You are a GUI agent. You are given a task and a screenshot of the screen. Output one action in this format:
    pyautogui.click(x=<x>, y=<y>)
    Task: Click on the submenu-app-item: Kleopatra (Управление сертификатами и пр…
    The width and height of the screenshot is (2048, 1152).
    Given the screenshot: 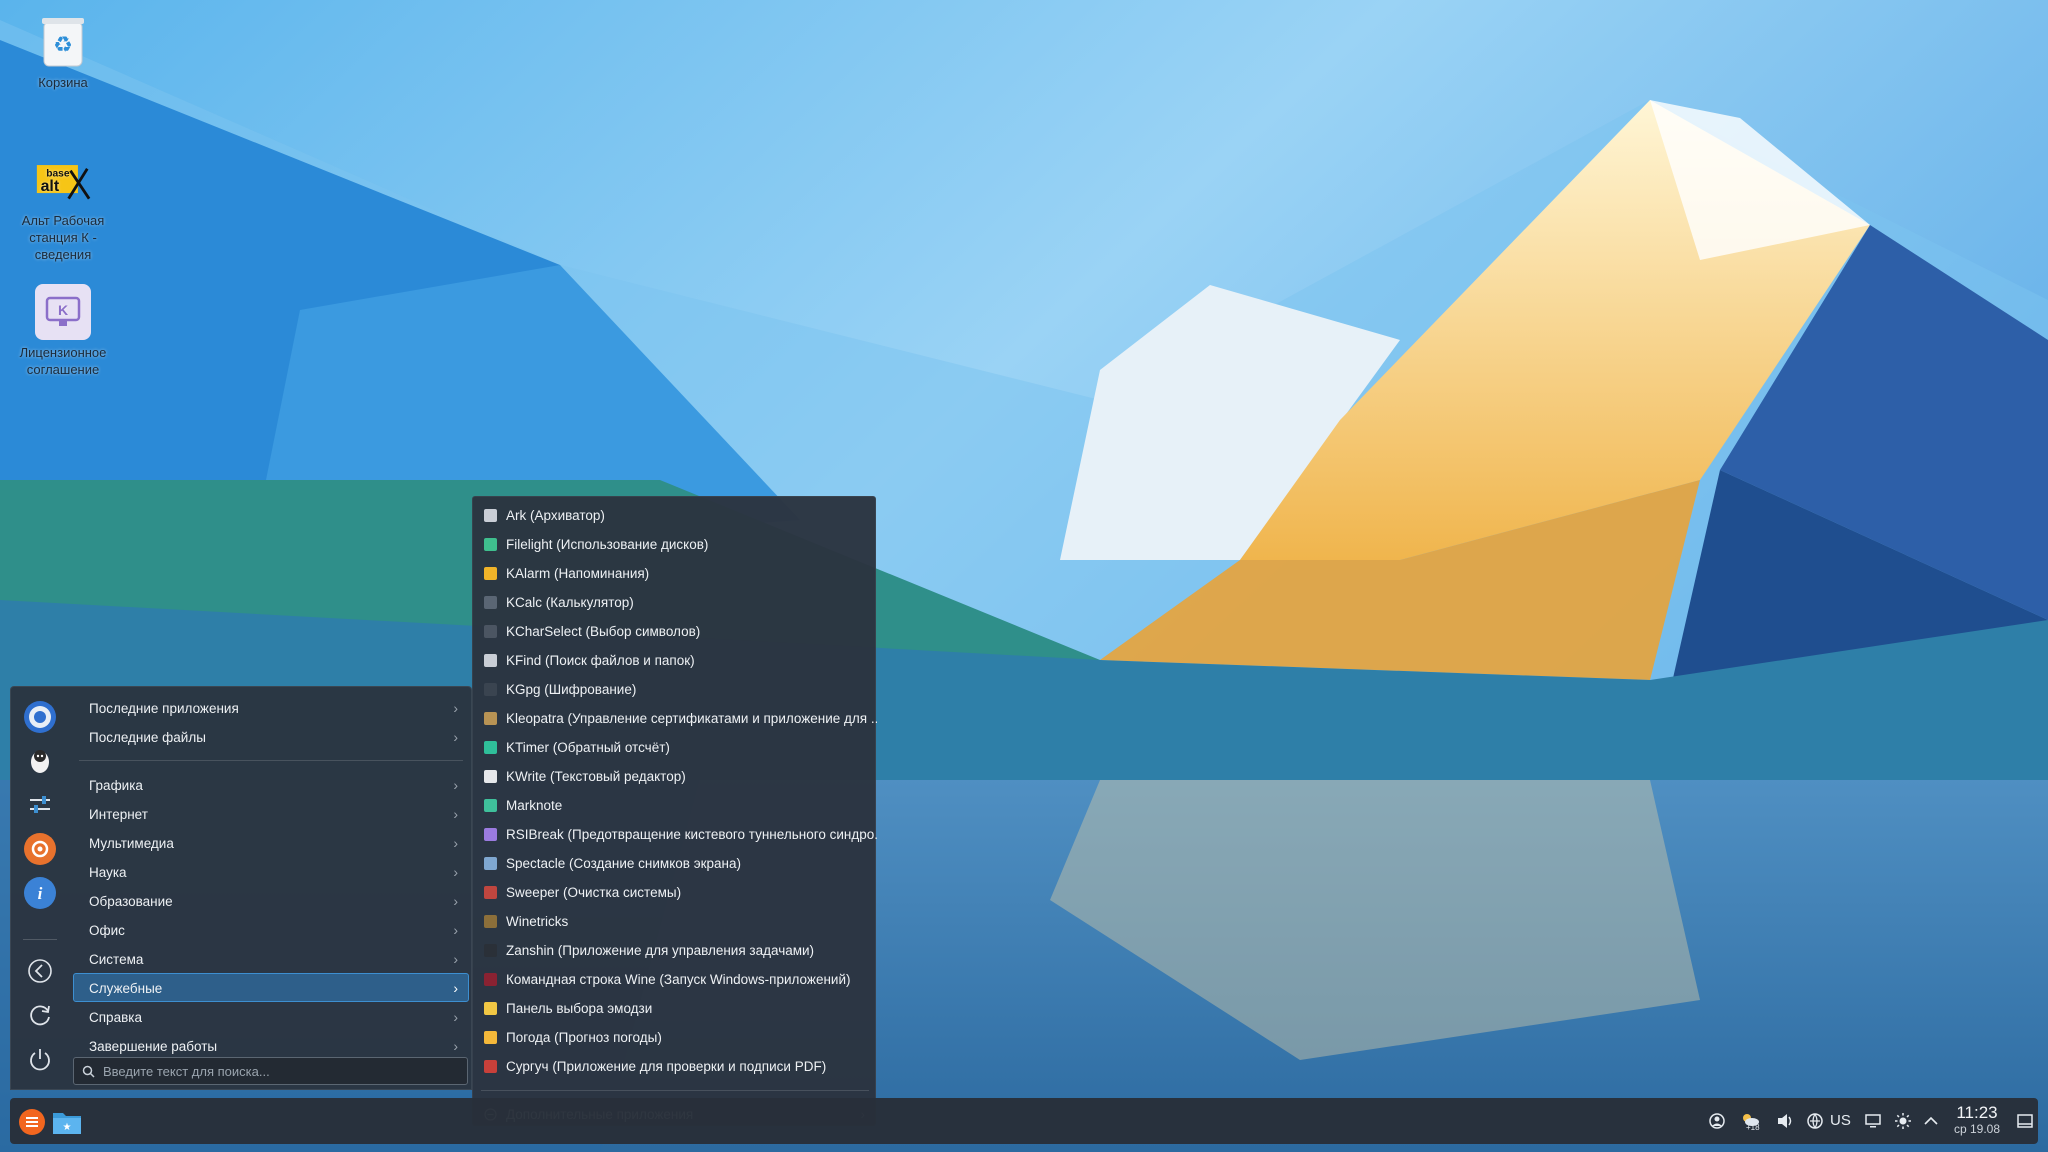 What is the action you would take?
    pyautogui.click(x=675, y=718)
    